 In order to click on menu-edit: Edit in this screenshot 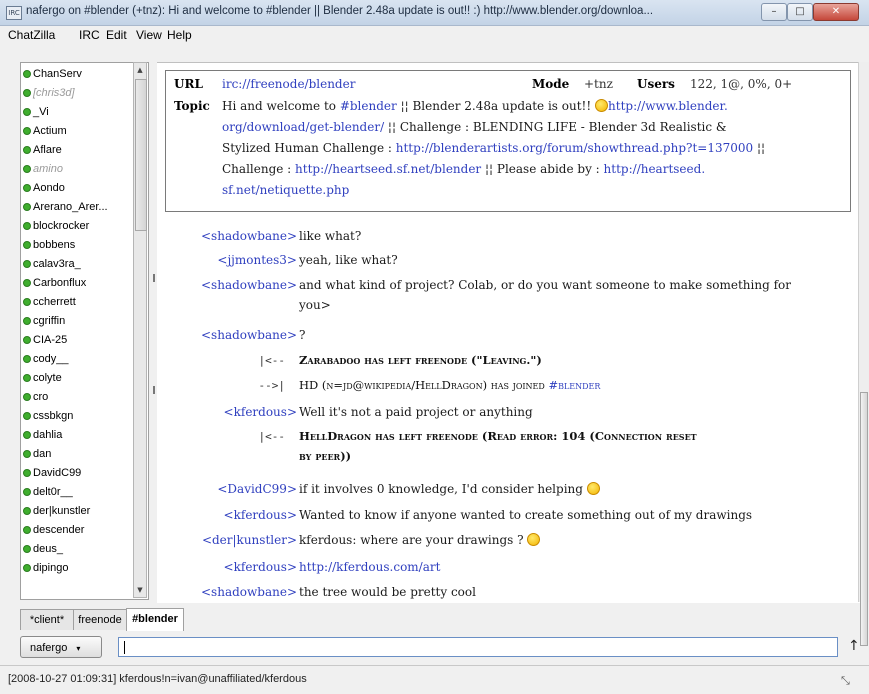, I will do `click(116, 35)`.